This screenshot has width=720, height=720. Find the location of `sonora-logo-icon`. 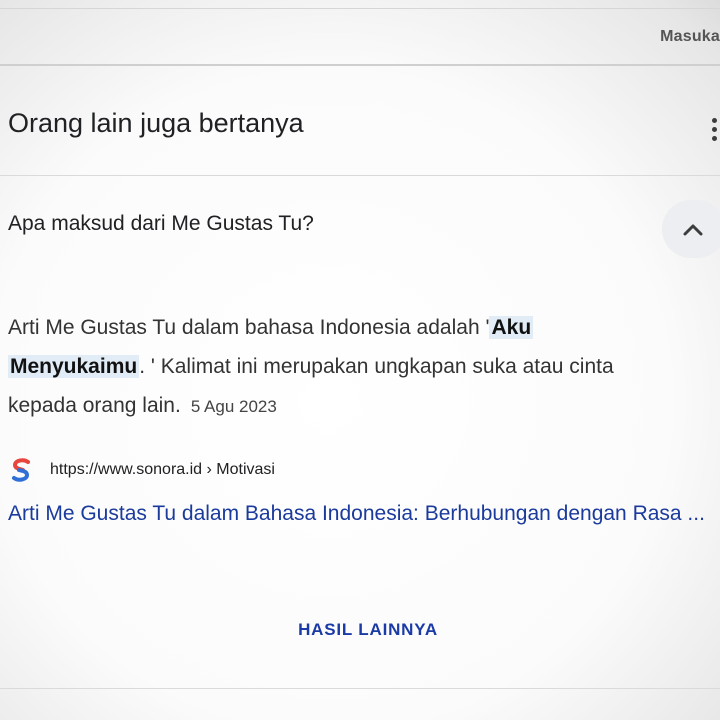

sonora-logo-icon is located at coordinates (21, 470).